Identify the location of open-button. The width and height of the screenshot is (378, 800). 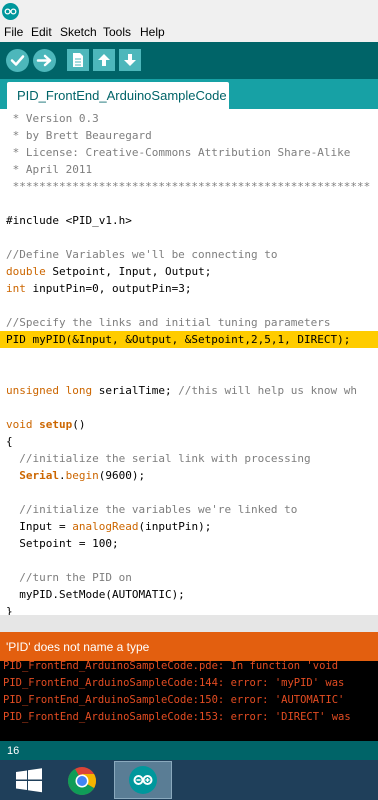
(104, 60).